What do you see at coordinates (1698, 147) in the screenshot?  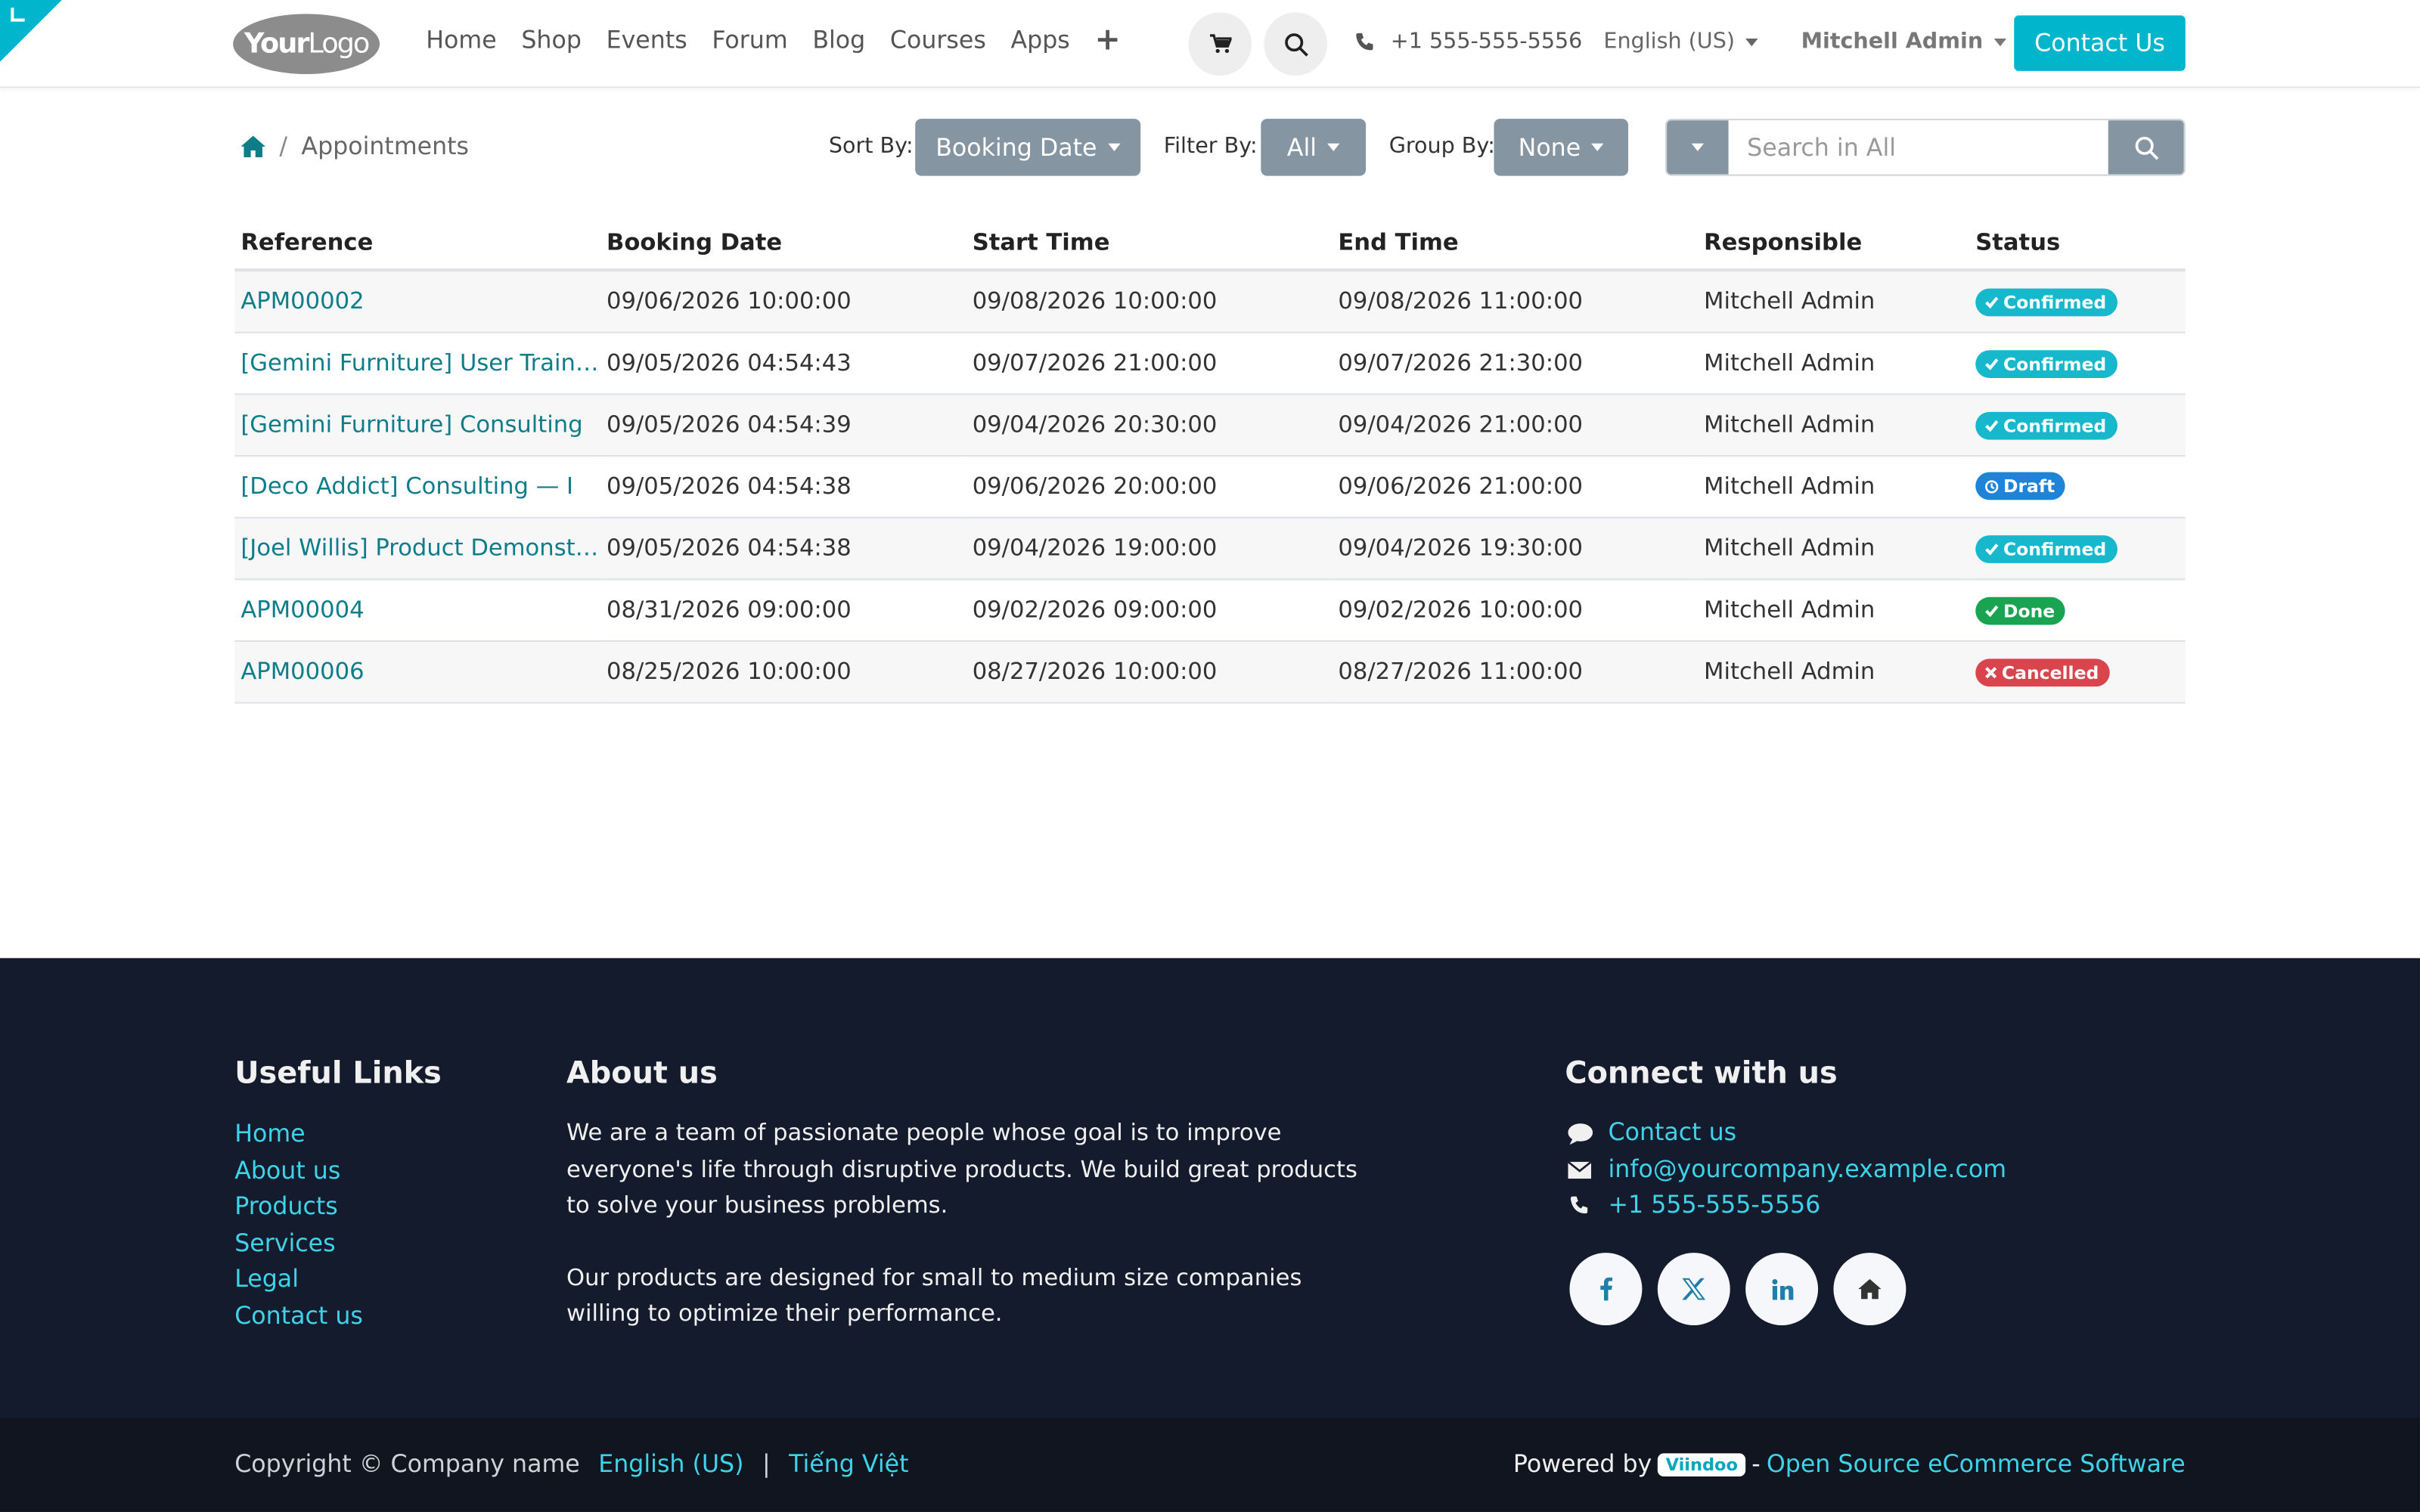 I see `search-scope-dropdown` at bounding box center [1698, 147].